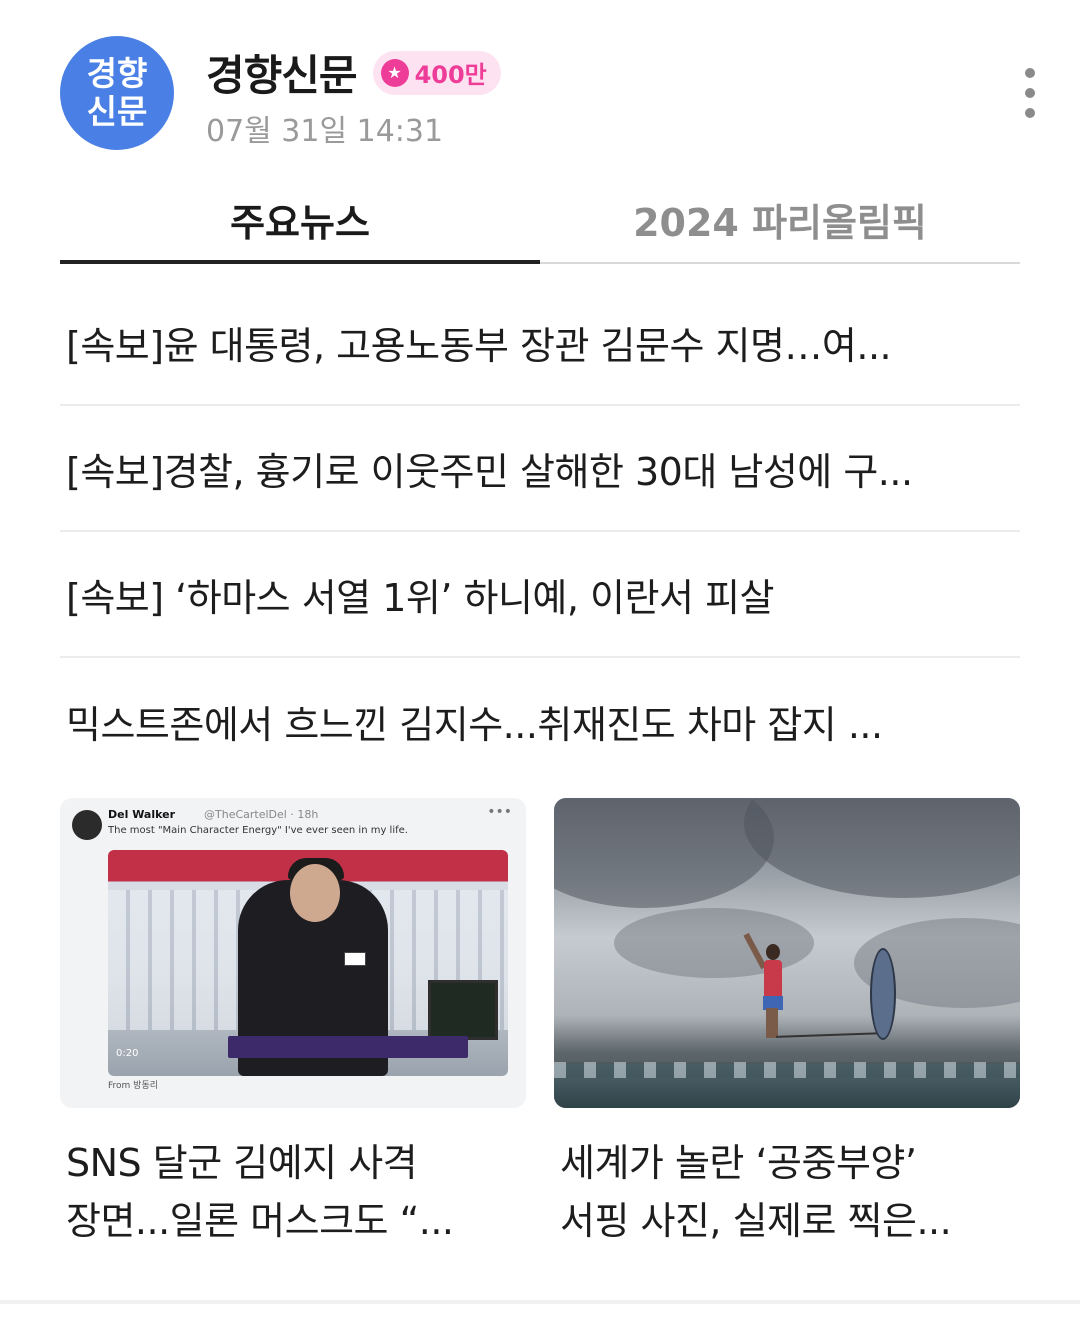 This screenshot has height=1318, width=1080. Describe the element at coordinates (463, 1010) in the screenshot. I see `score-monitor` at that location.